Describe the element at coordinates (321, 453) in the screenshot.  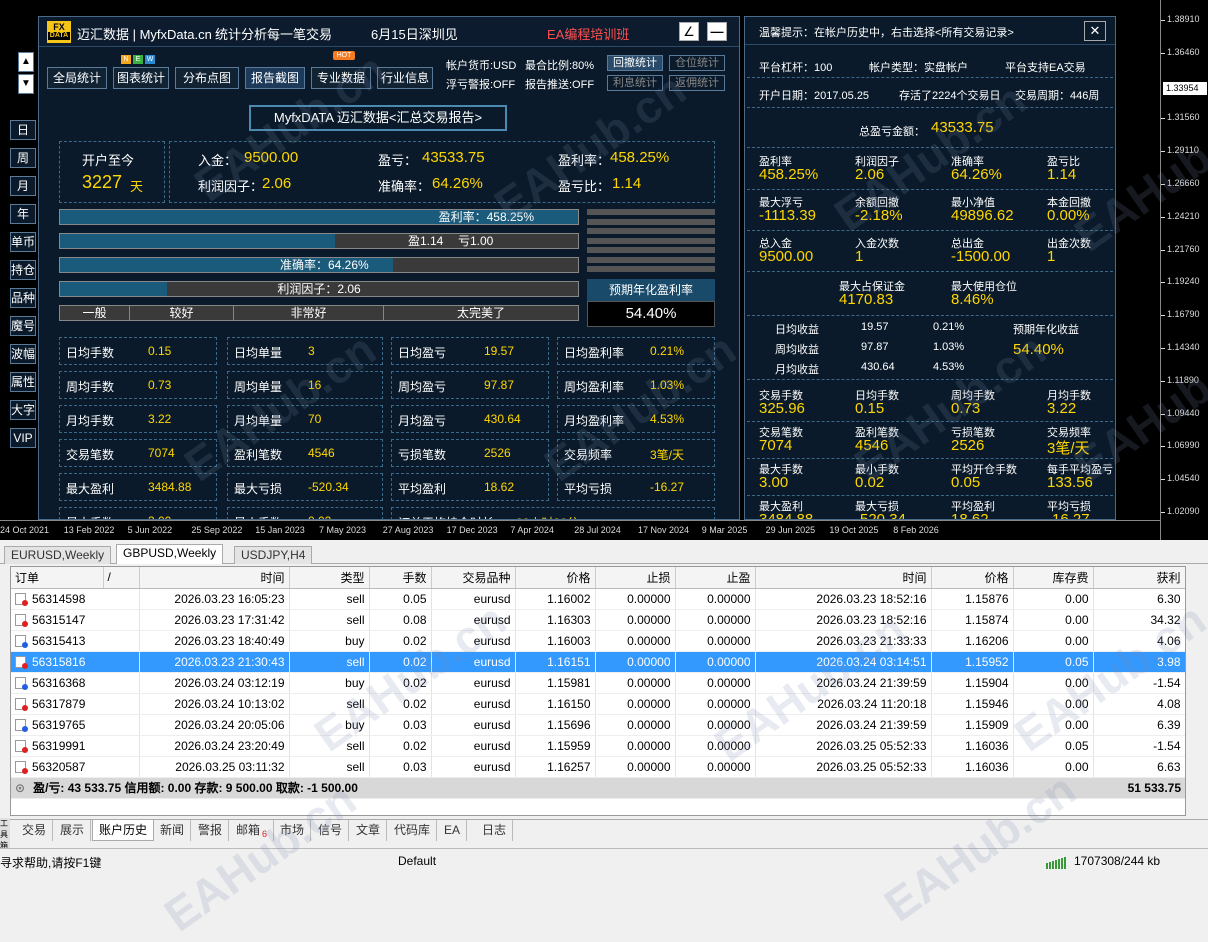
I see `stat-value: 4546` at that location.